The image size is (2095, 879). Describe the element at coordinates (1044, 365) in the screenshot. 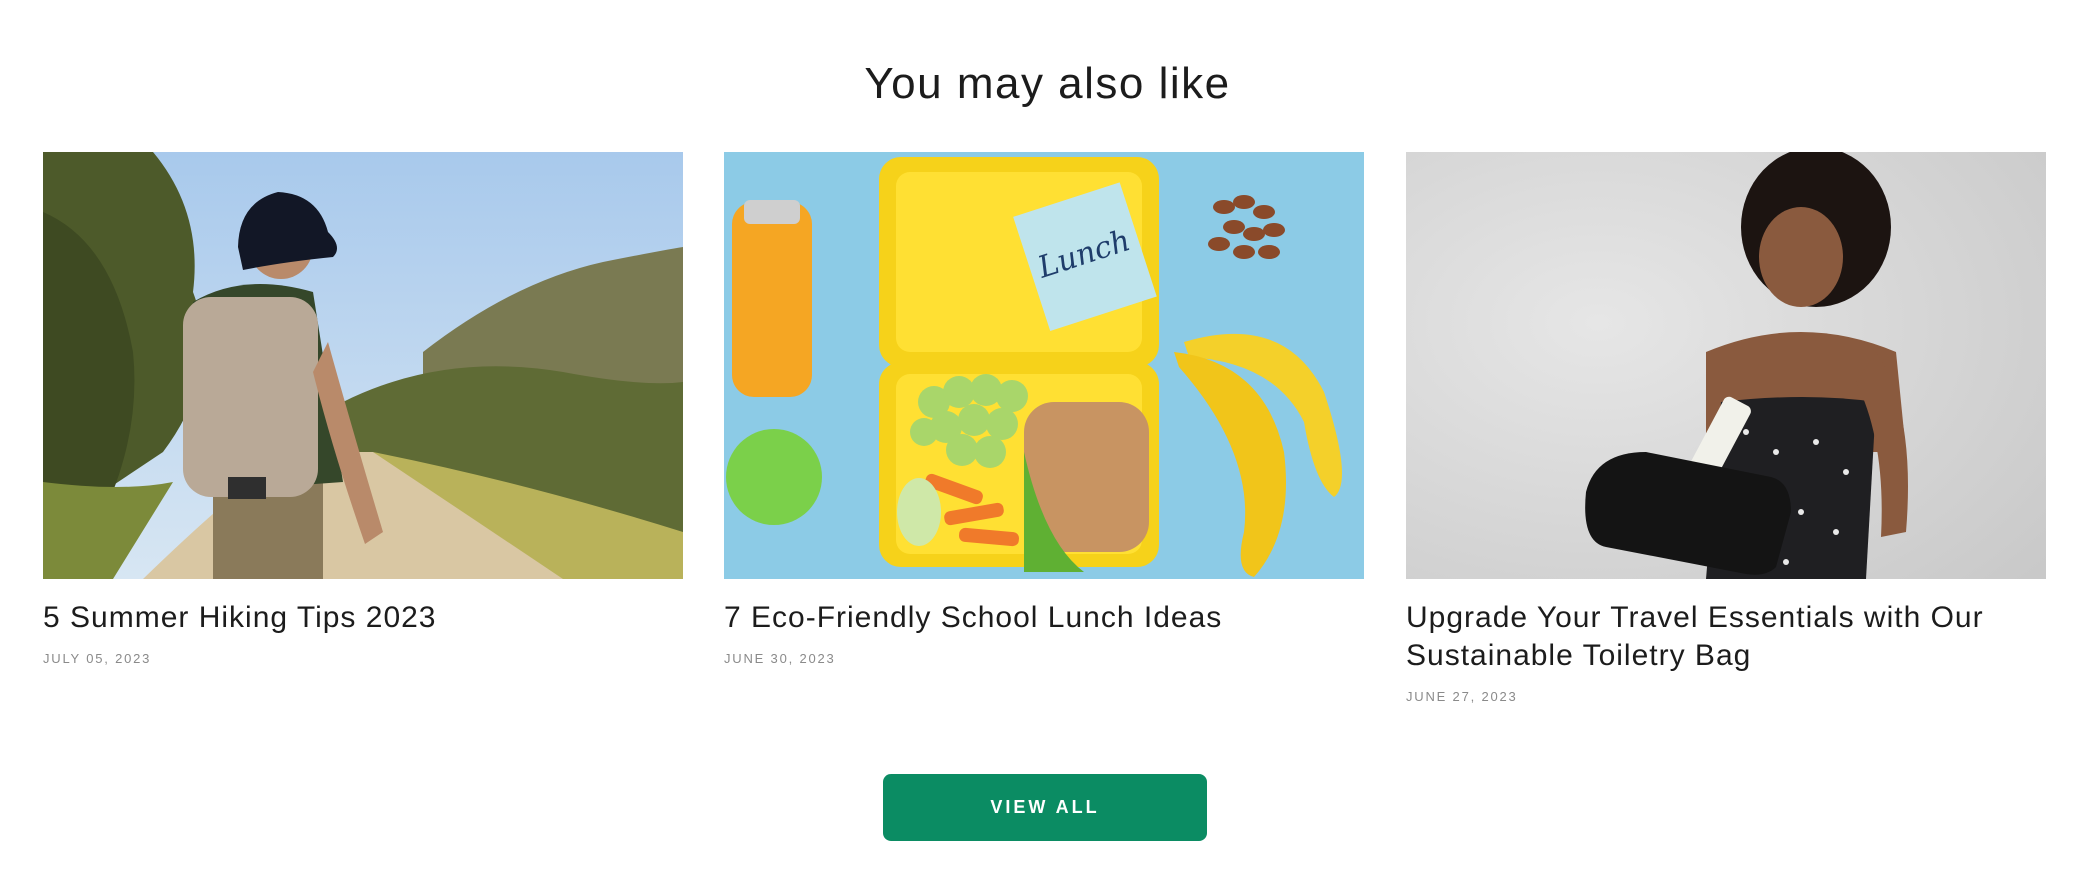

I see `lunchbox-image: Lunch` at that location.